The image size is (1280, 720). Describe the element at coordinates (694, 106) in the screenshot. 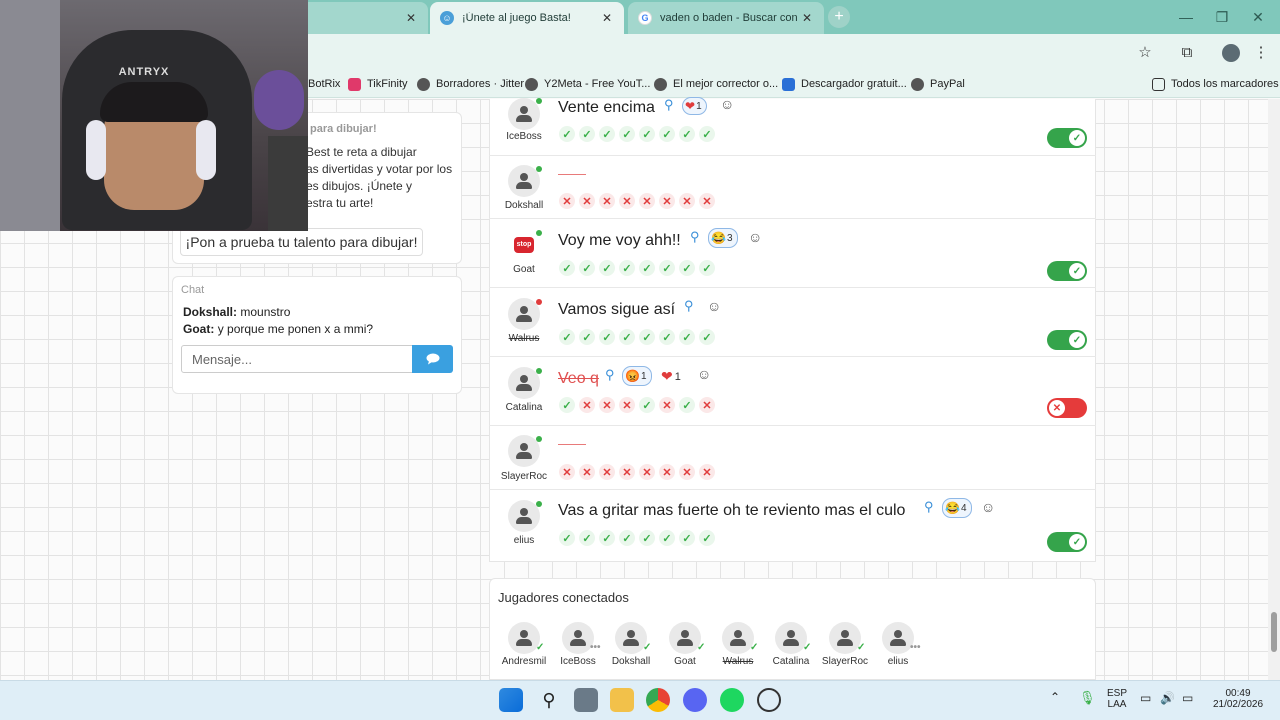

I see `reaction-badge: ❤ 1` at that location.